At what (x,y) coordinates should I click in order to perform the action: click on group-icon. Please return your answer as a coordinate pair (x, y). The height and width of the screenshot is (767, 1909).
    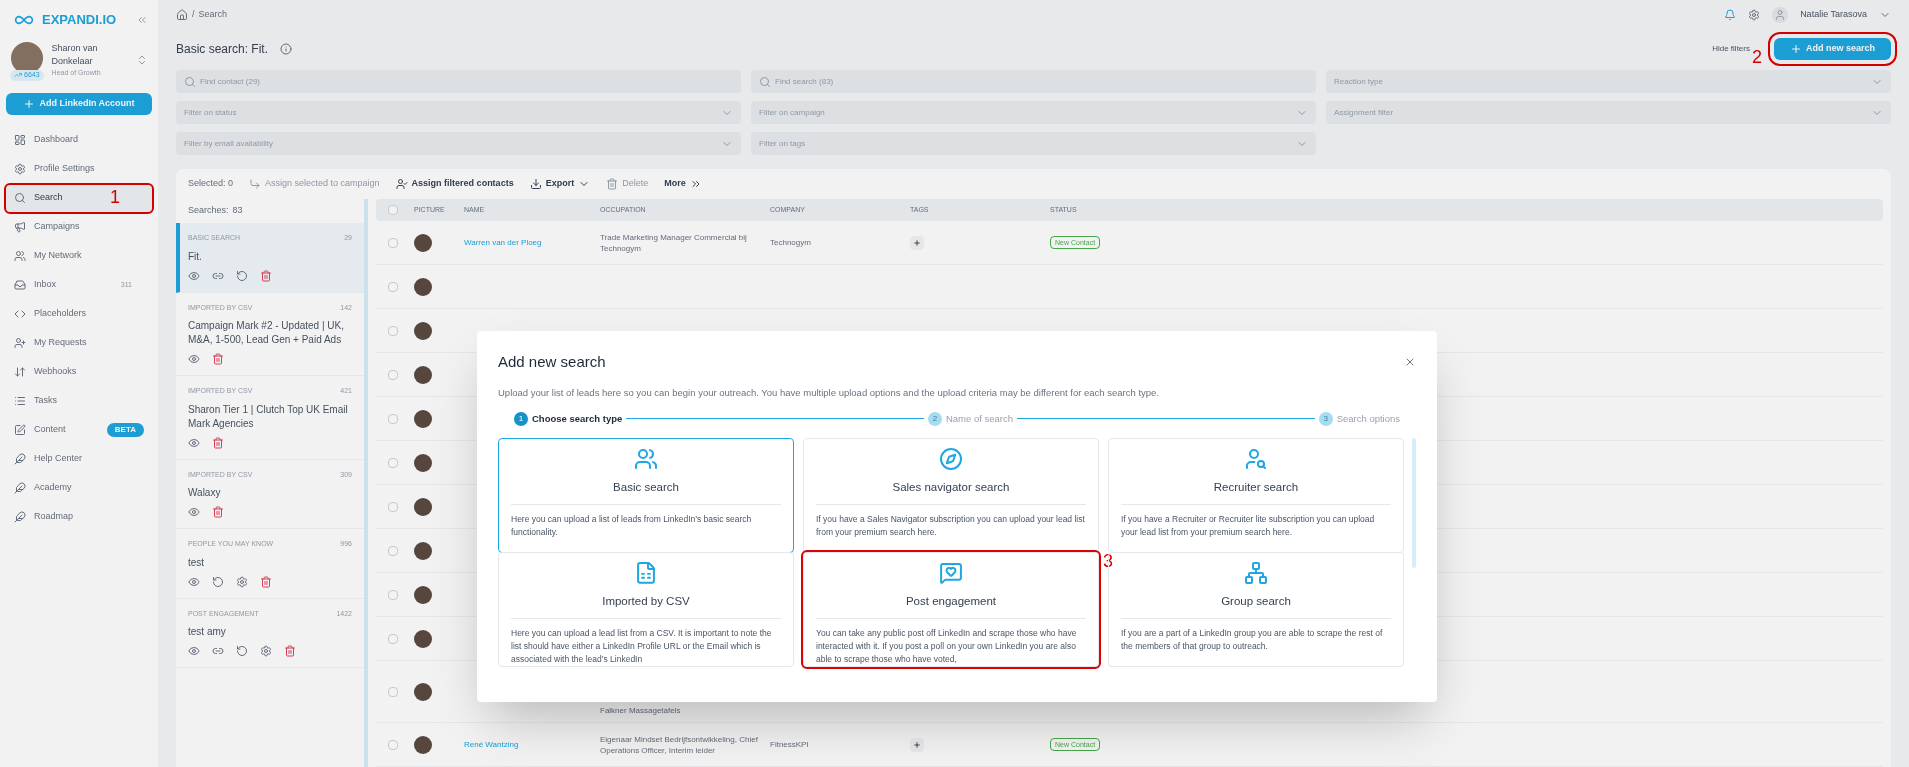
    Looking at the image, I should click on (1256, 573).